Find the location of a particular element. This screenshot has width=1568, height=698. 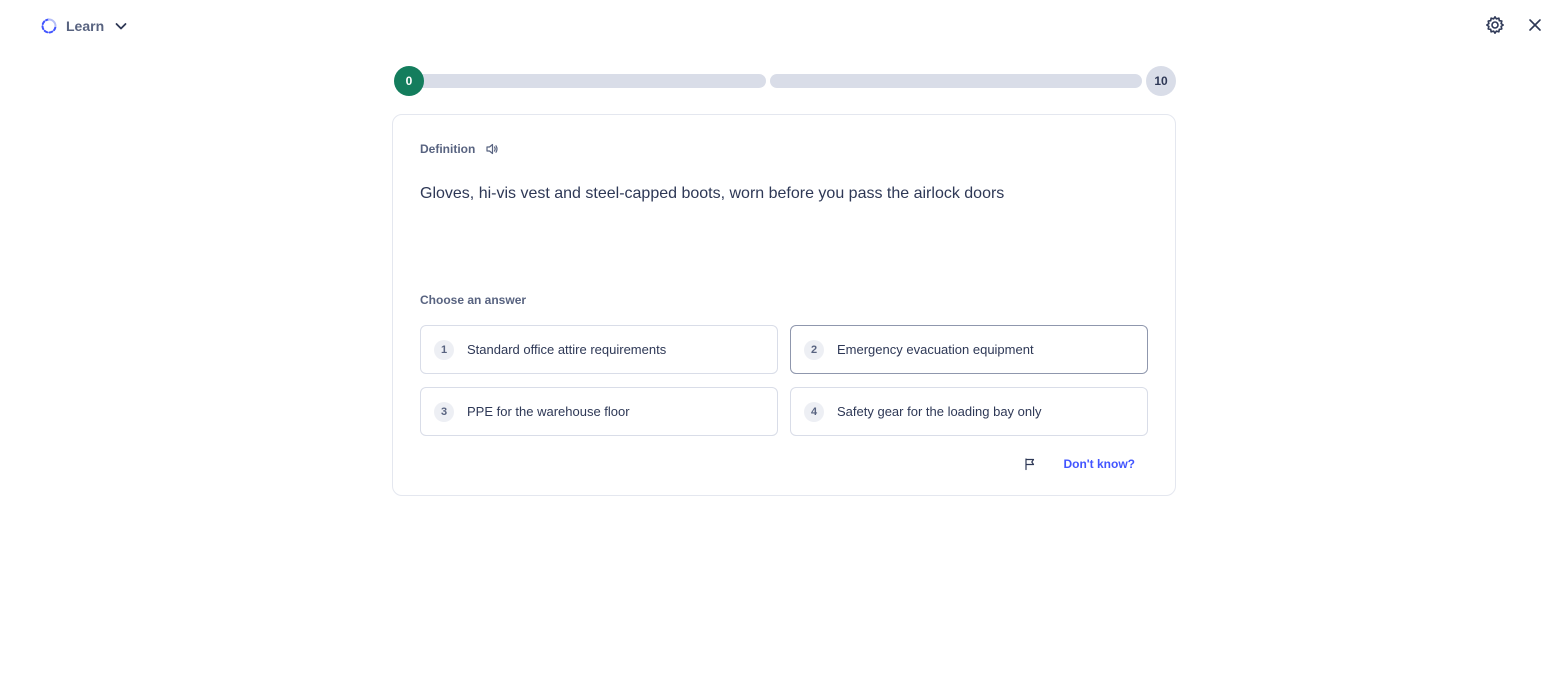

learn-loop-icon is located at coordinates (49, 26).